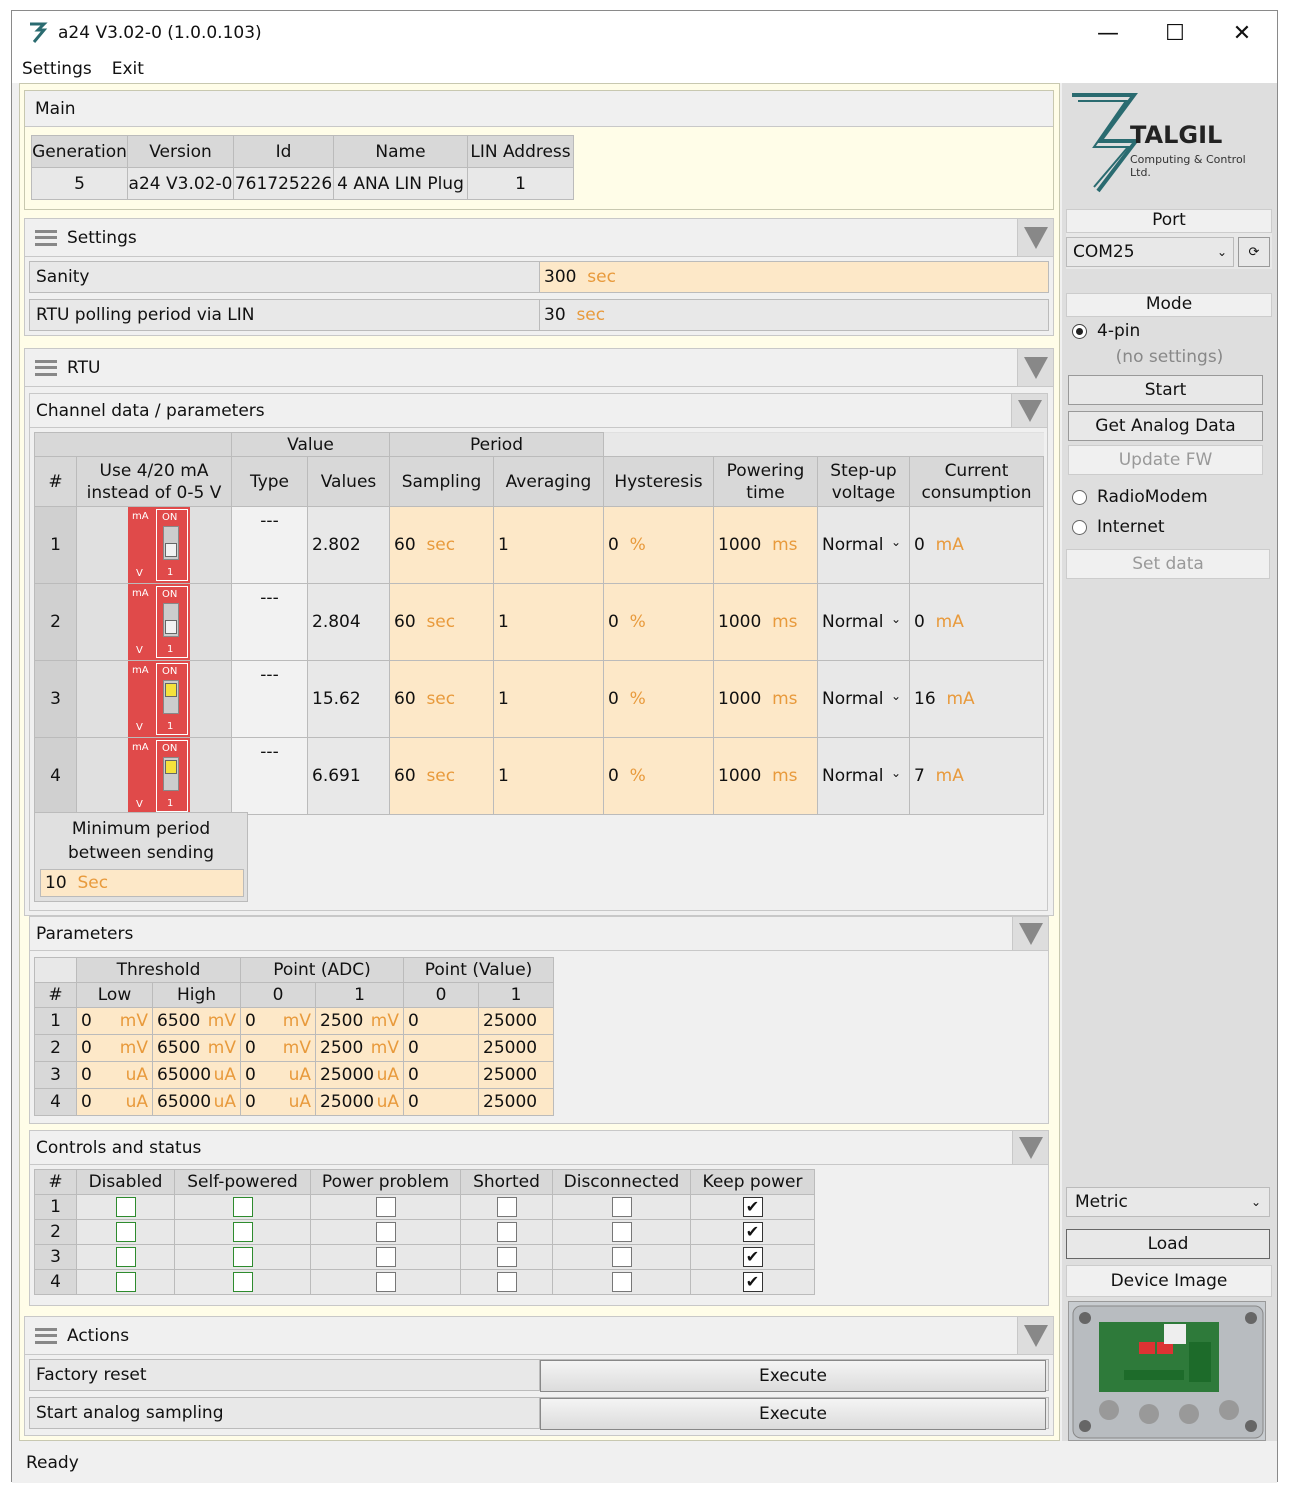  What do you see at coordinates (1118, 527) in the screenshot?
I see `internet-radio: Internet` at bounding box center [1118, 527].